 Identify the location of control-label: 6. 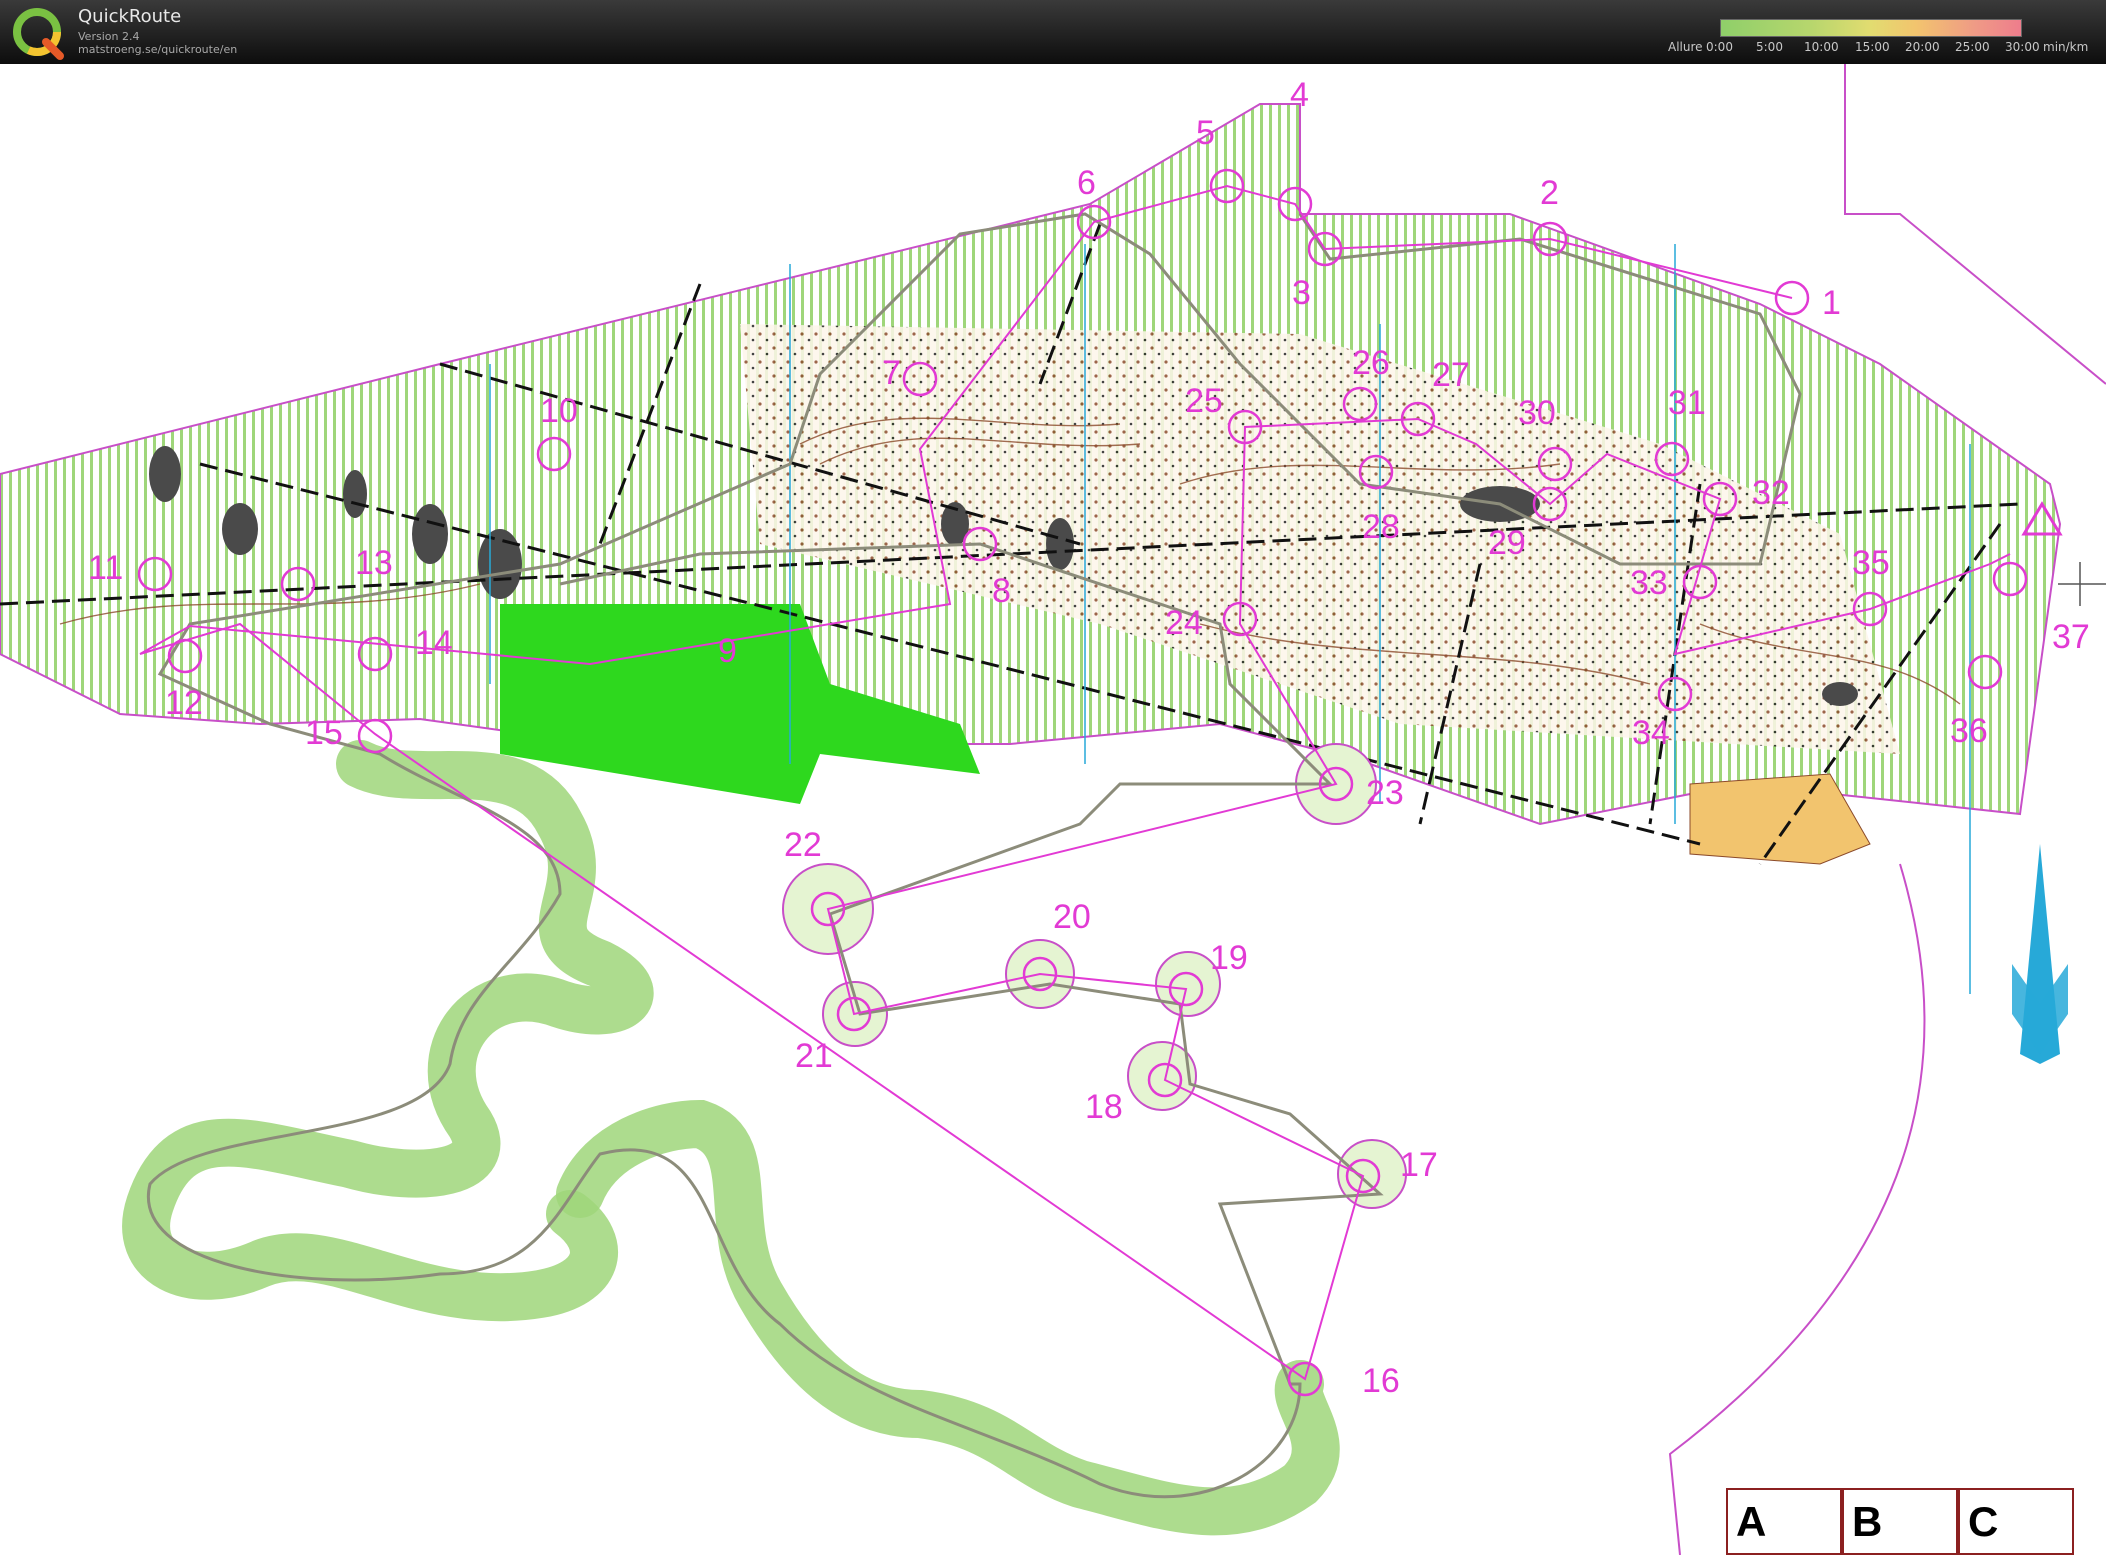
(1086, 183).